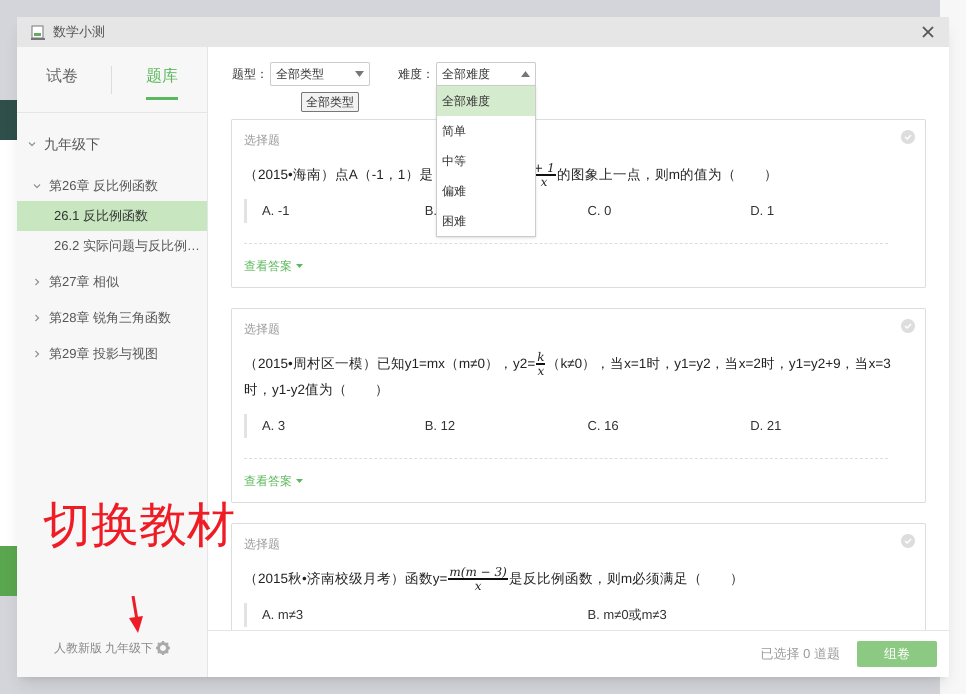 Image resolution: width=966 pixels, height=694 pixels. I want to click on tree-item: 九年级下, so click(112, 144).